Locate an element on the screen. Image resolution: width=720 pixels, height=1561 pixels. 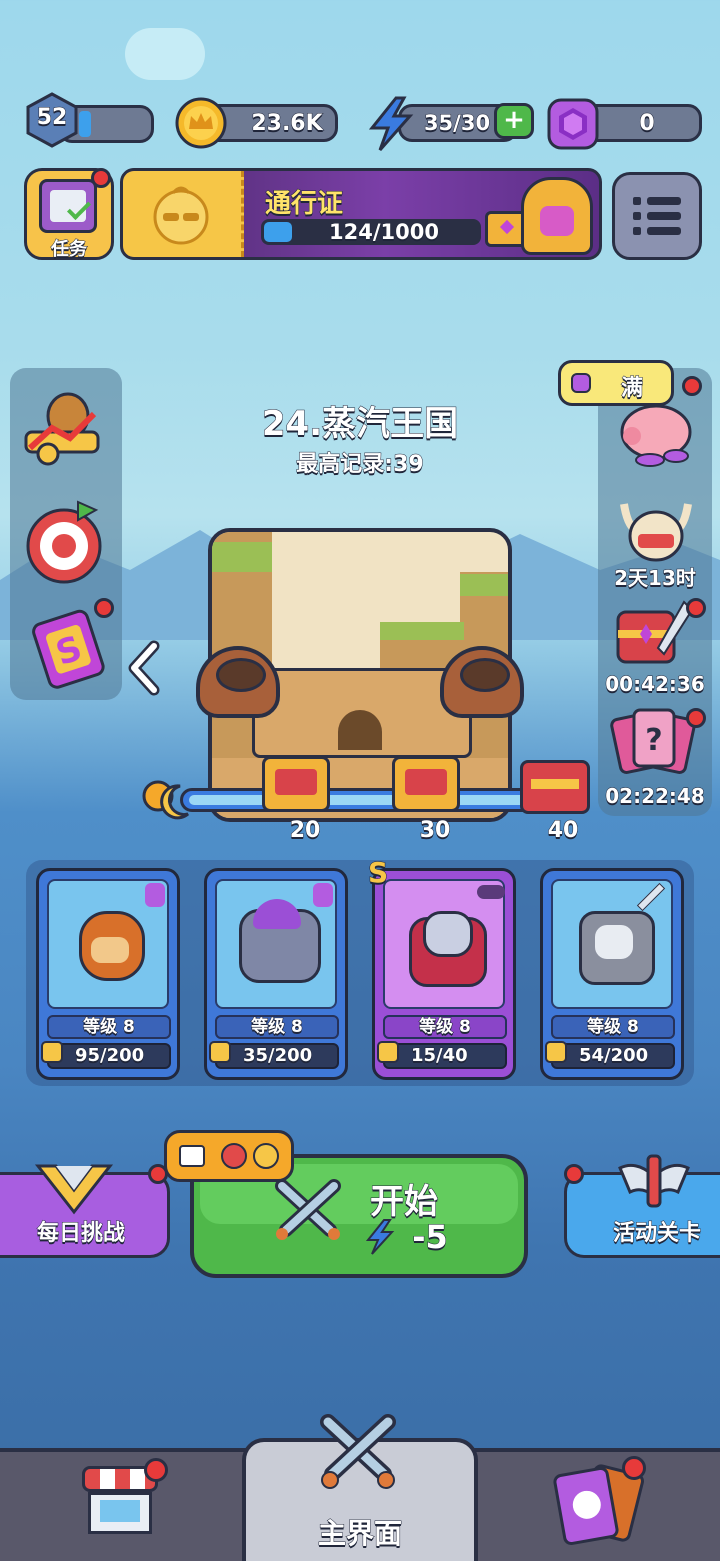
demon-boss-icon is located at coordinates (656, 531).